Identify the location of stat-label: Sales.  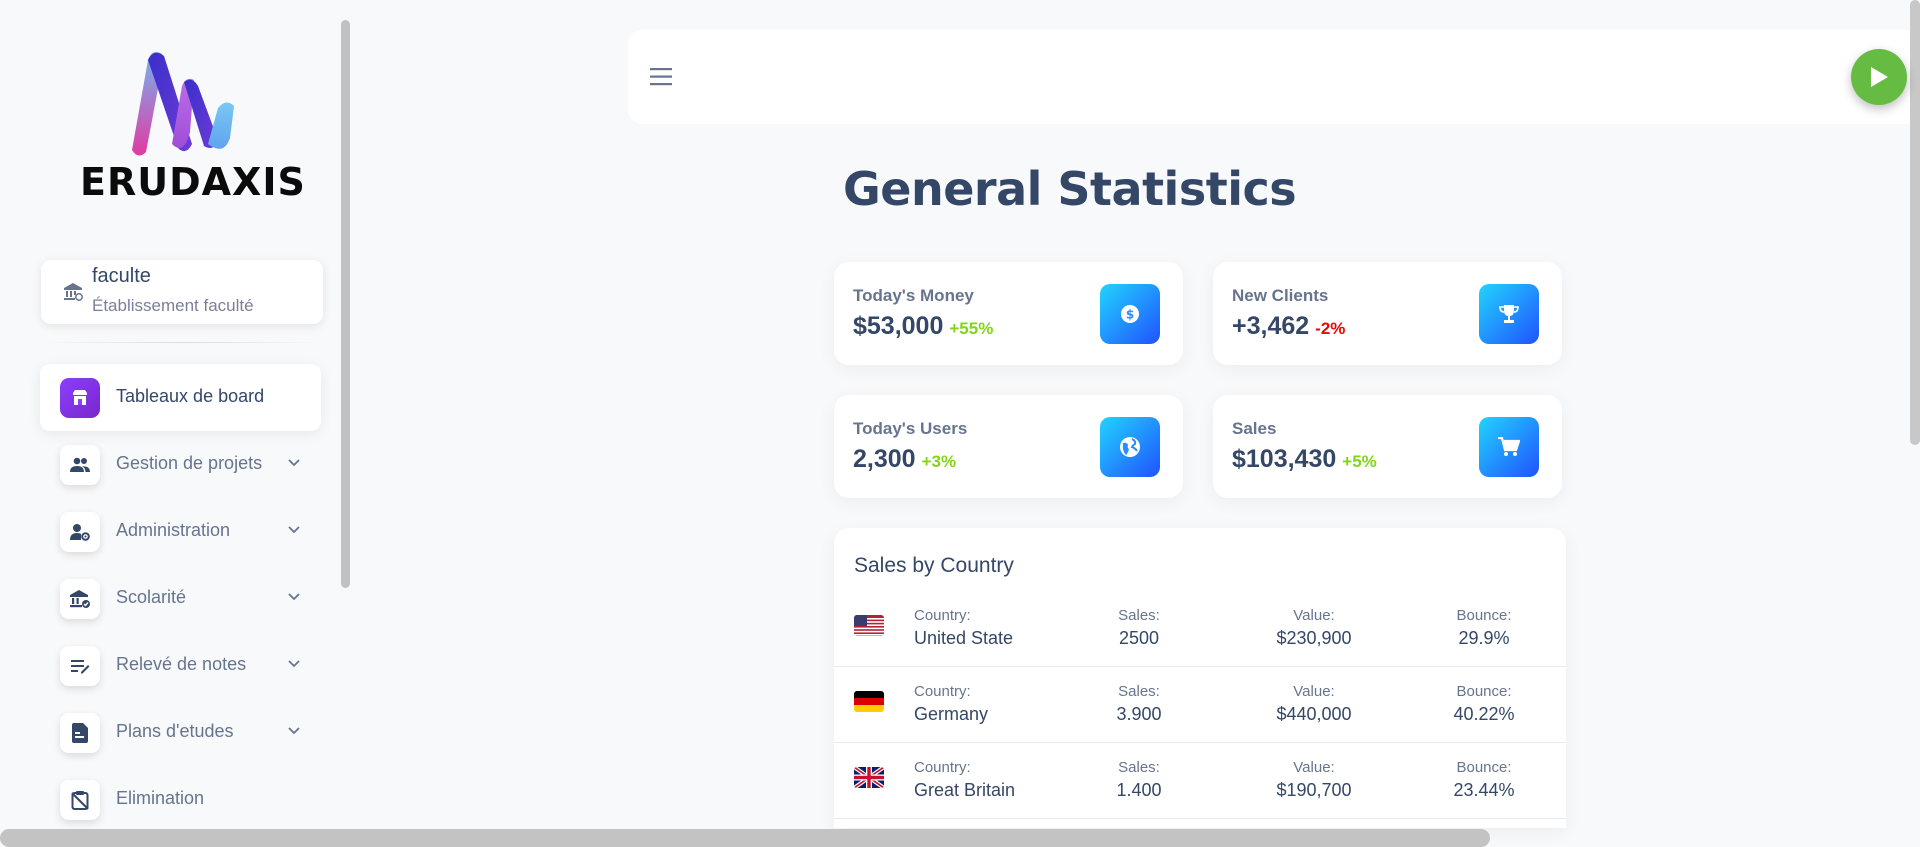
(1254, 428).